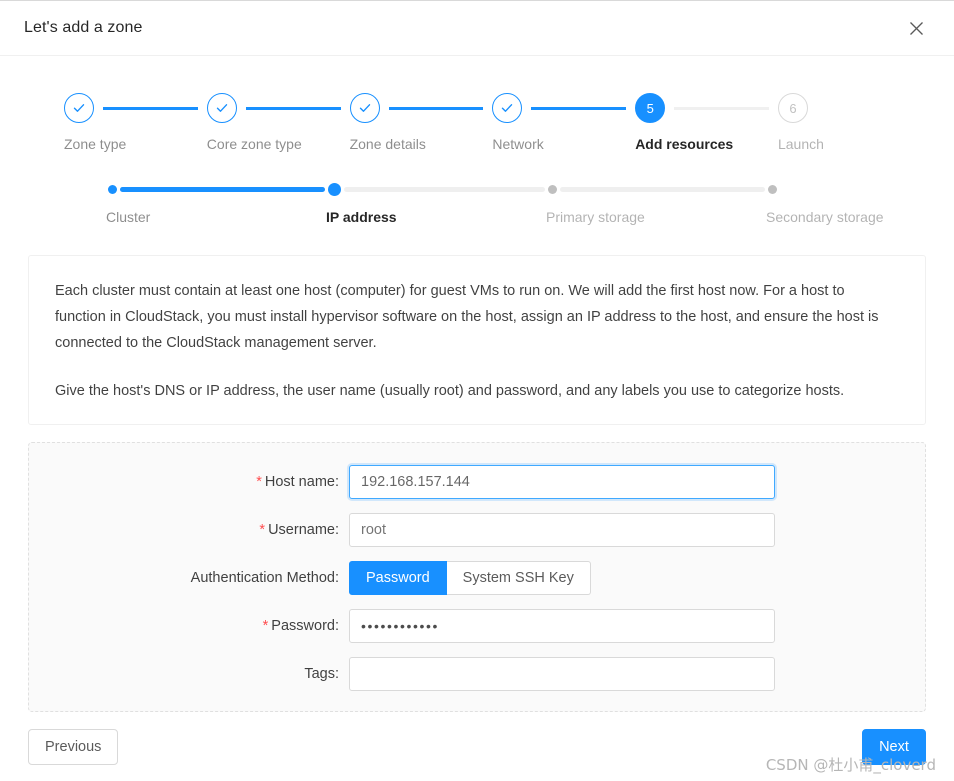  I want to click on tags-input, so click(562, 674).